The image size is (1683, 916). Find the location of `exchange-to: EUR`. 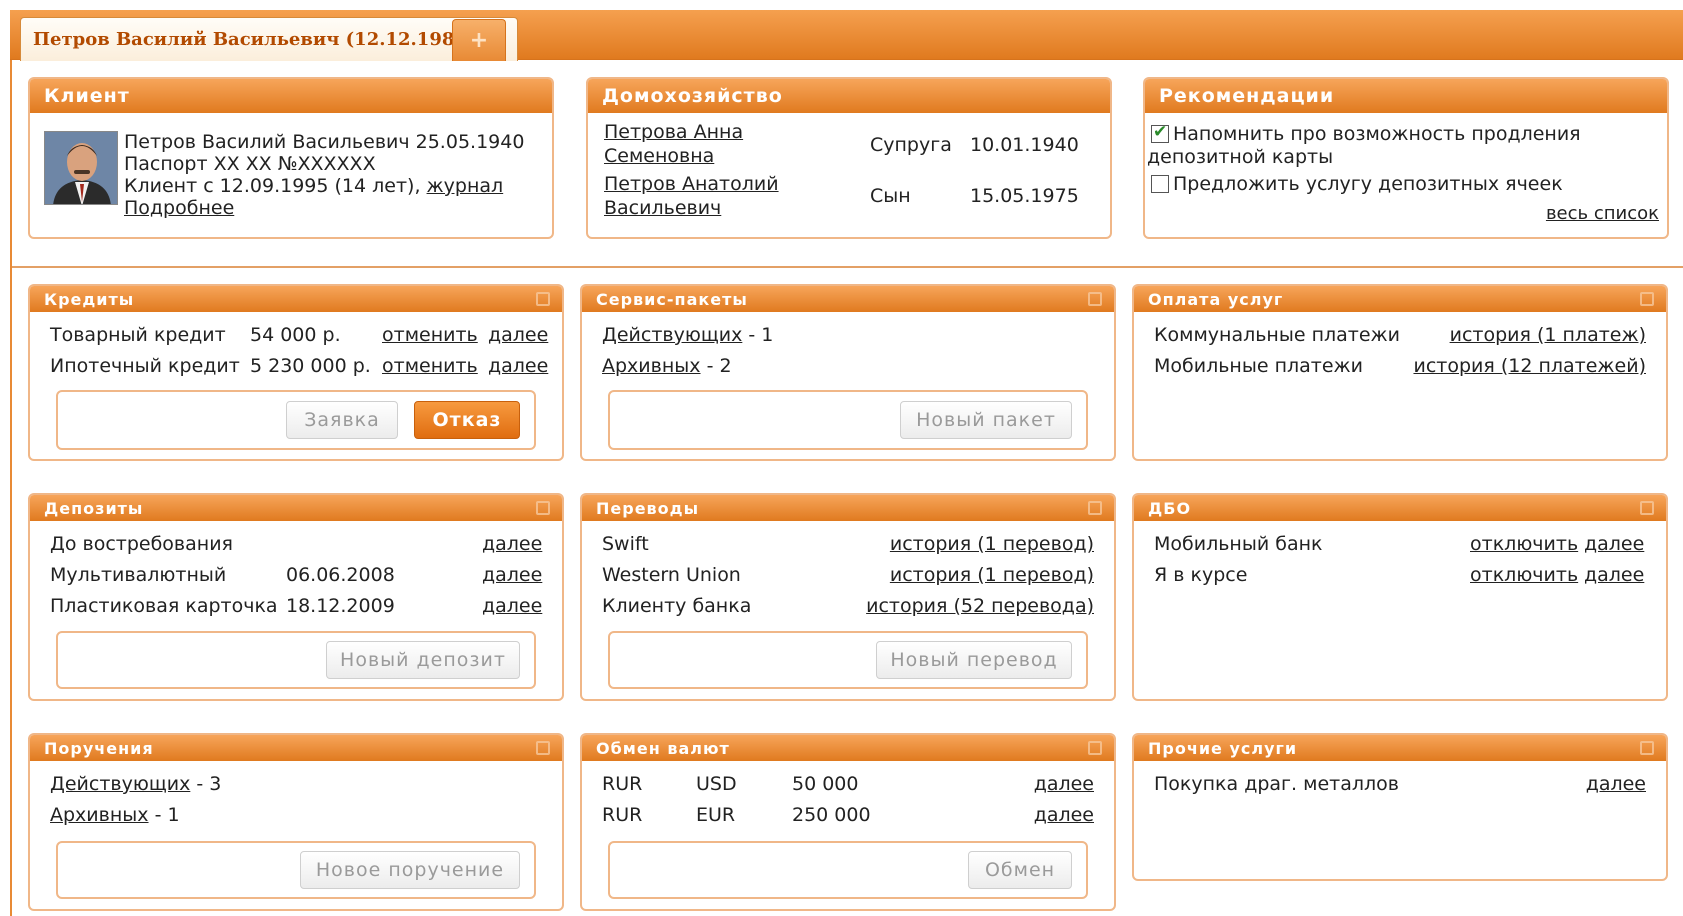

exchange-to: EUR is located at coordinates (716, 815).